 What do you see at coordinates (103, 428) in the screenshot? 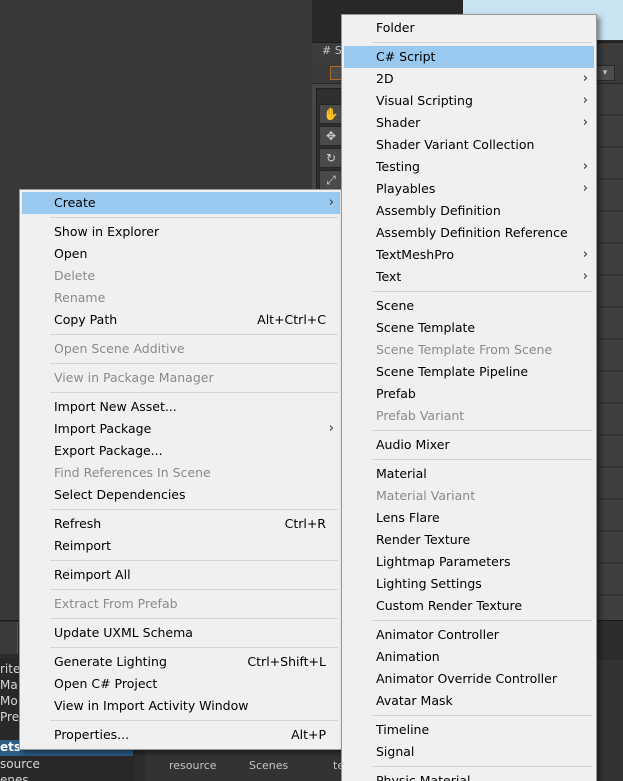
I see `menu-item-label: Import Package` at bounding box center [103, 428].